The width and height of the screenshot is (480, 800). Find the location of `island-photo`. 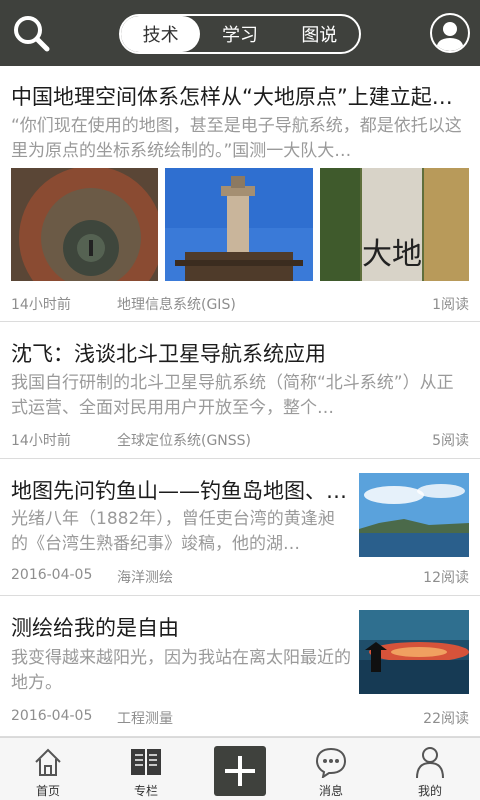

island-photo is located at coordinates (414, 515).